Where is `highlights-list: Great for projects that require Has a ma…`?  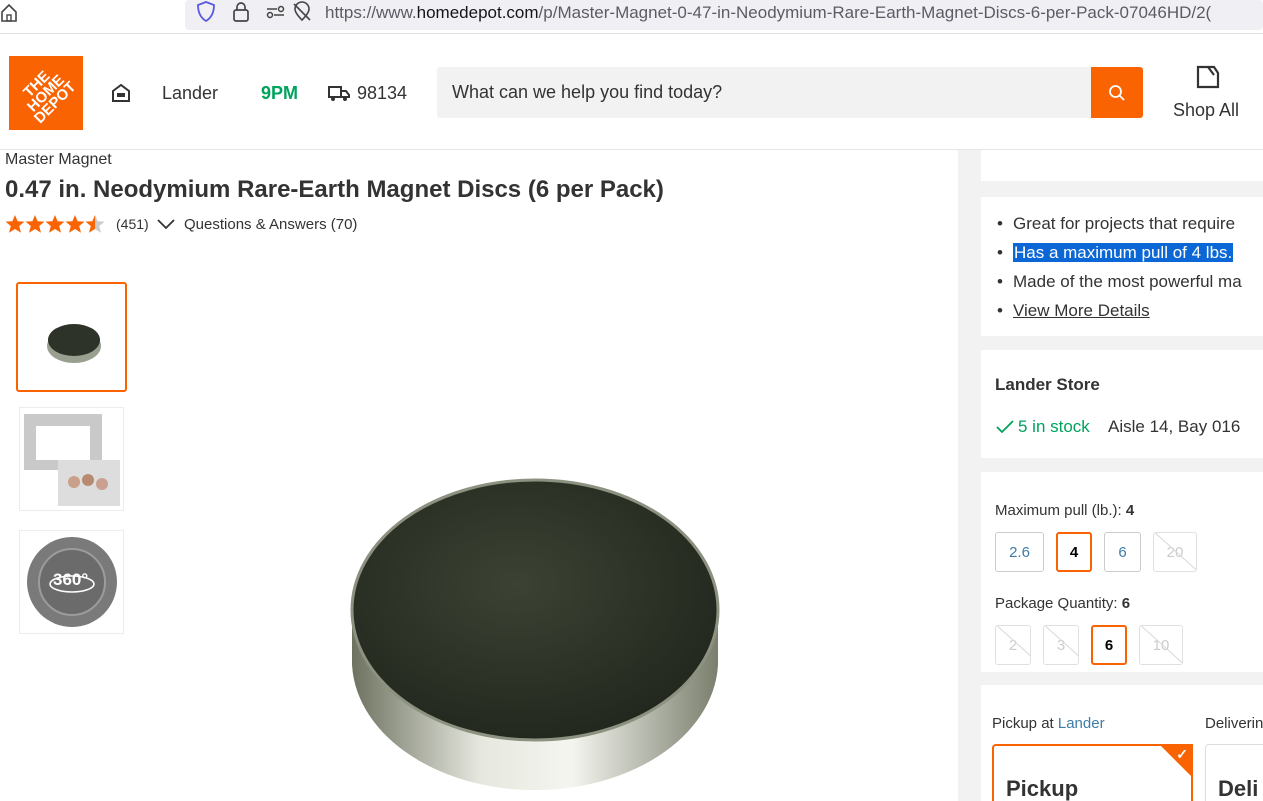 highlights-list: Great for projects that require Has a ma… is located at coordinates (1130, 271).